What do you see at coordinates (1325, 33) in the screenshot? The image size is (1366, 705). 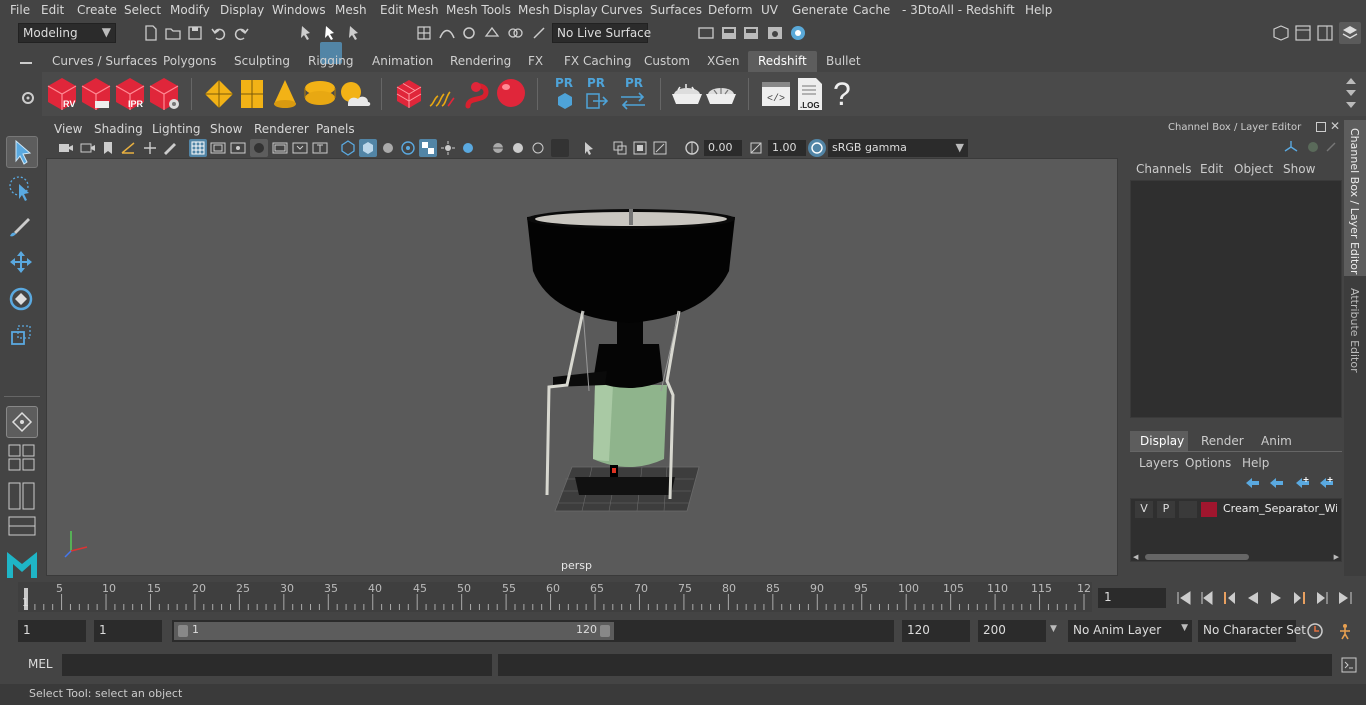 I see `attribute-toggle-icon` at bounding box center [1325, 33].